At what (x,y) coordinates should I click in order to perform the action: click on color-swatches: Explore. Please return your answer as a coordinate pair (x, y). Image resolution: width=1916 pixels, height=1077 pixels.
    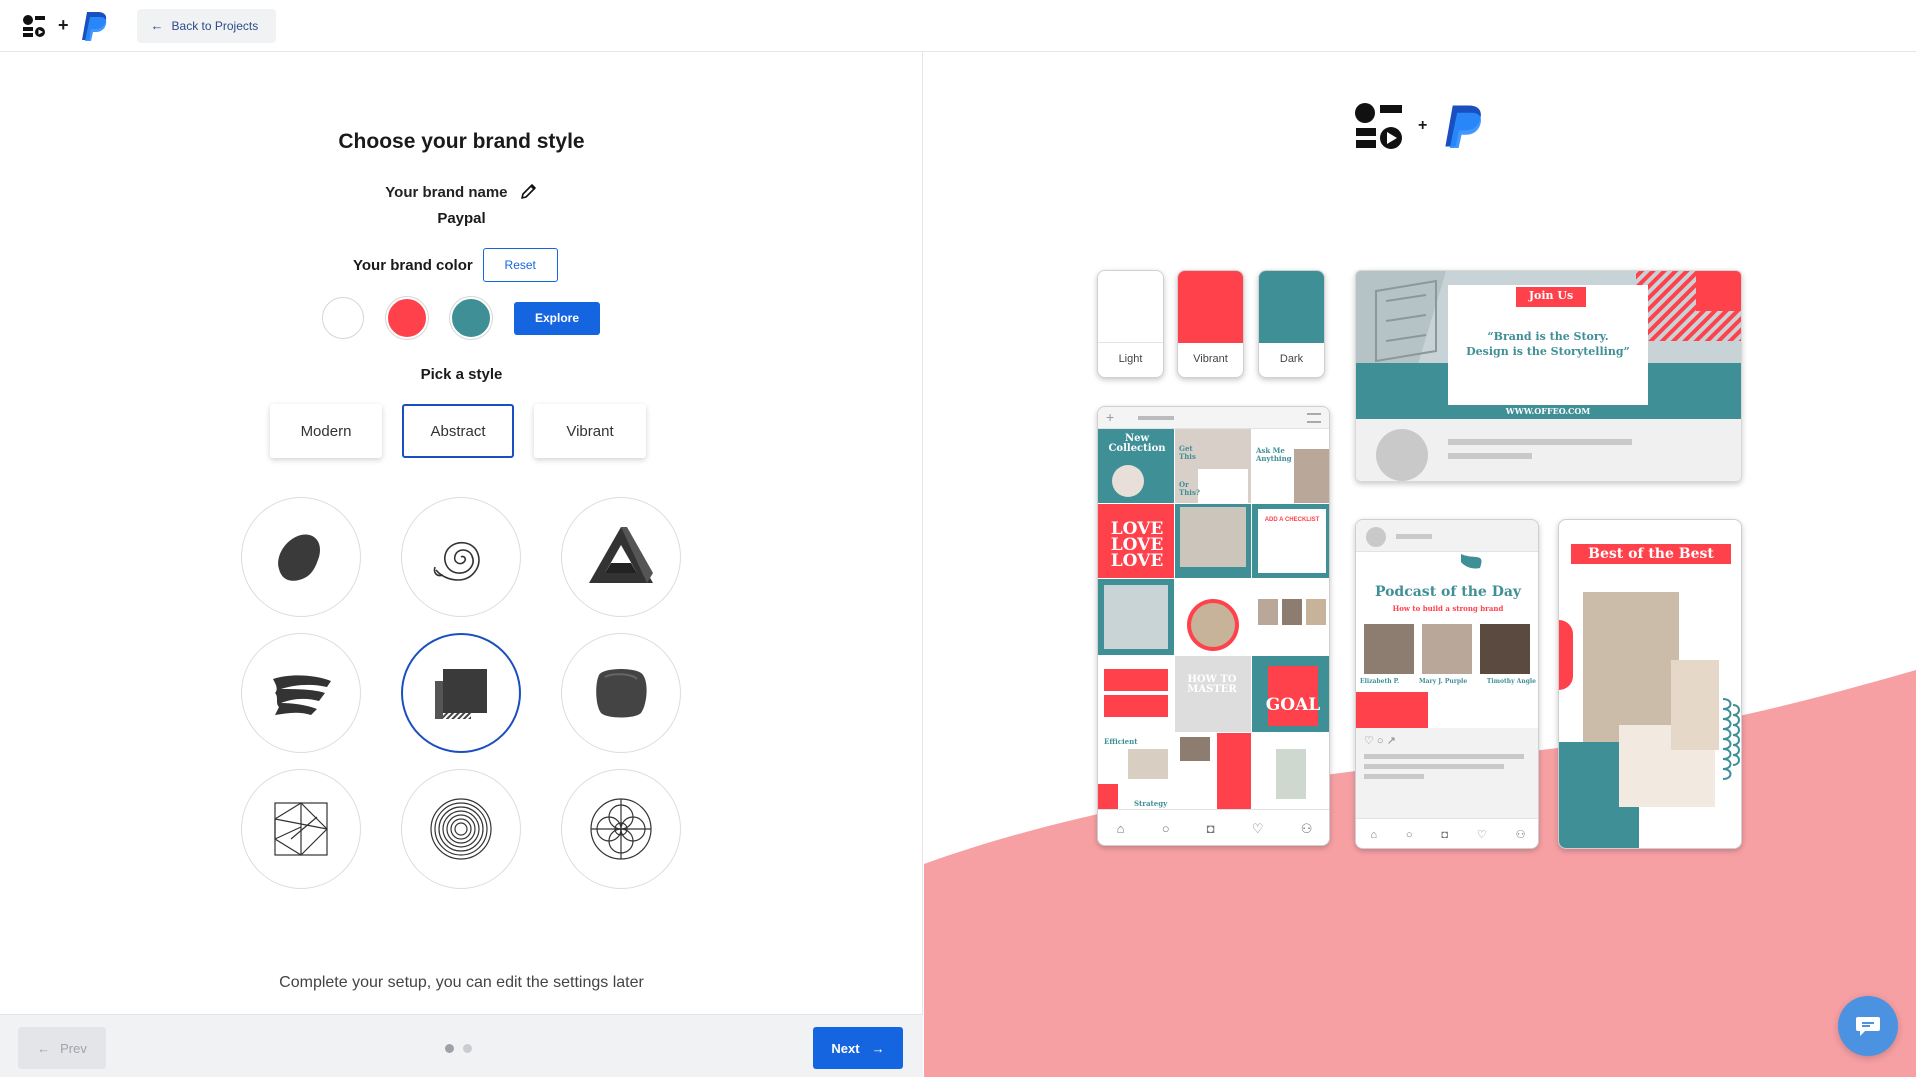
    Looking at the image, I should click on (461, 318).